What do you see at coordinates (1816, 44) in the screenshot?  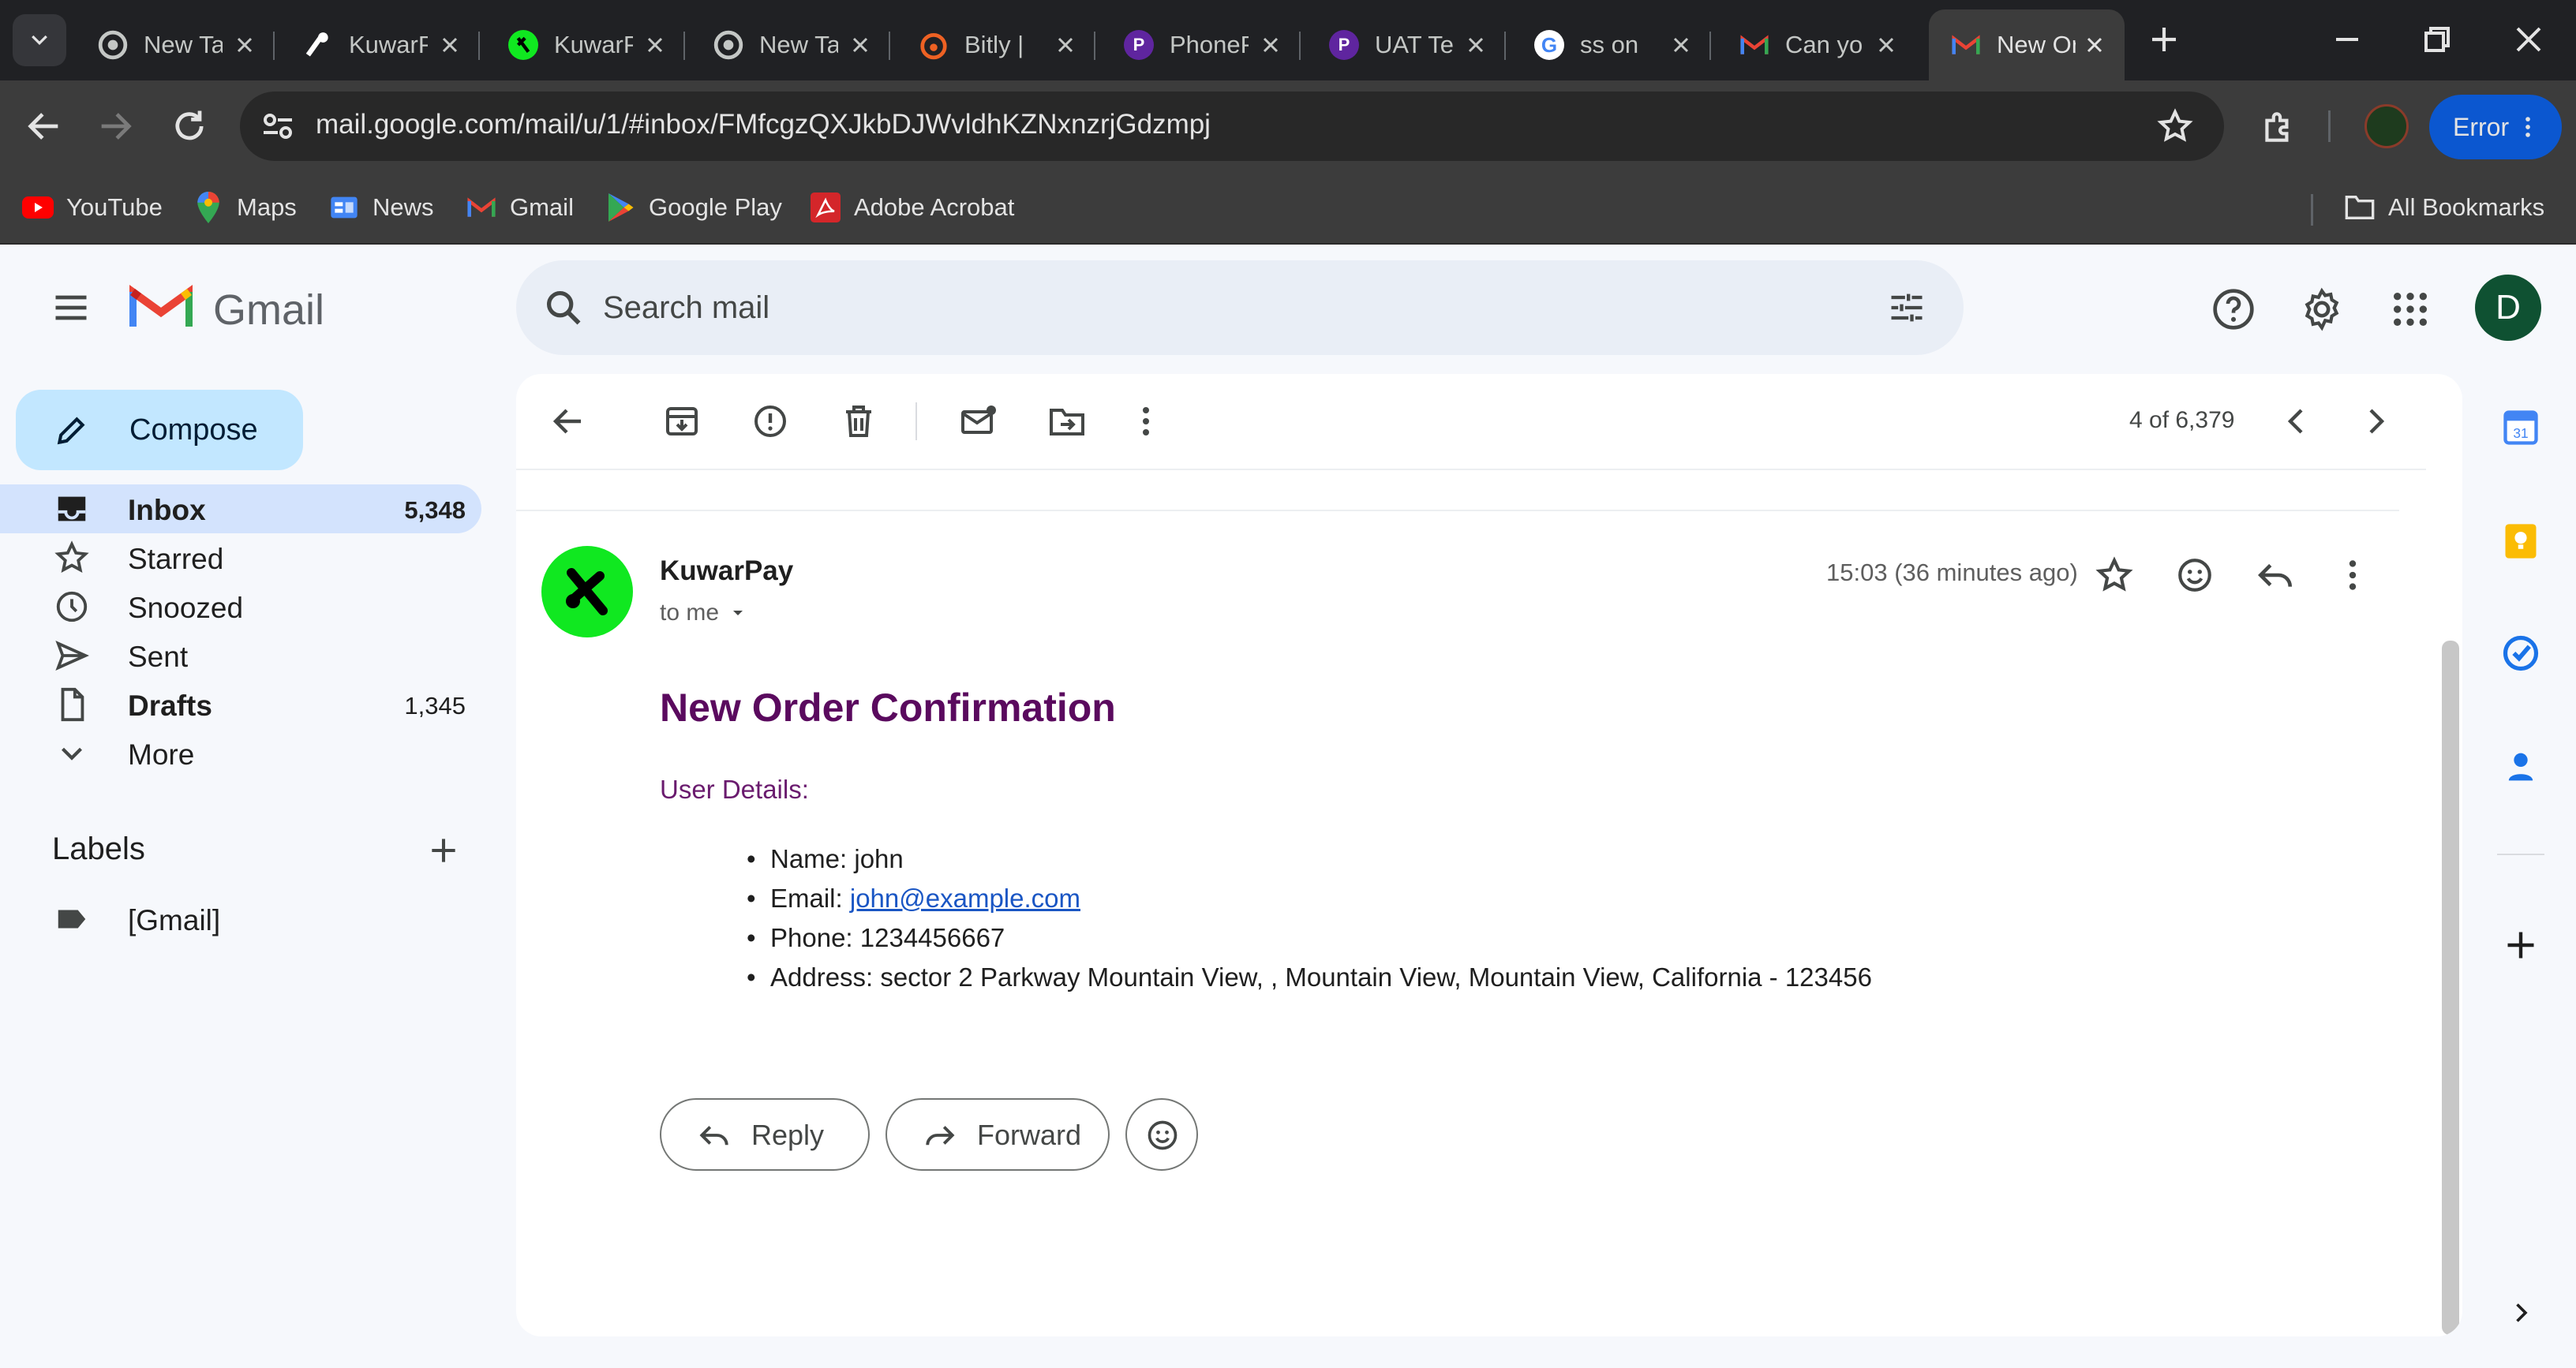 I see `tab-gmail-can-you: Can you` at bounding box center [1816, 44].